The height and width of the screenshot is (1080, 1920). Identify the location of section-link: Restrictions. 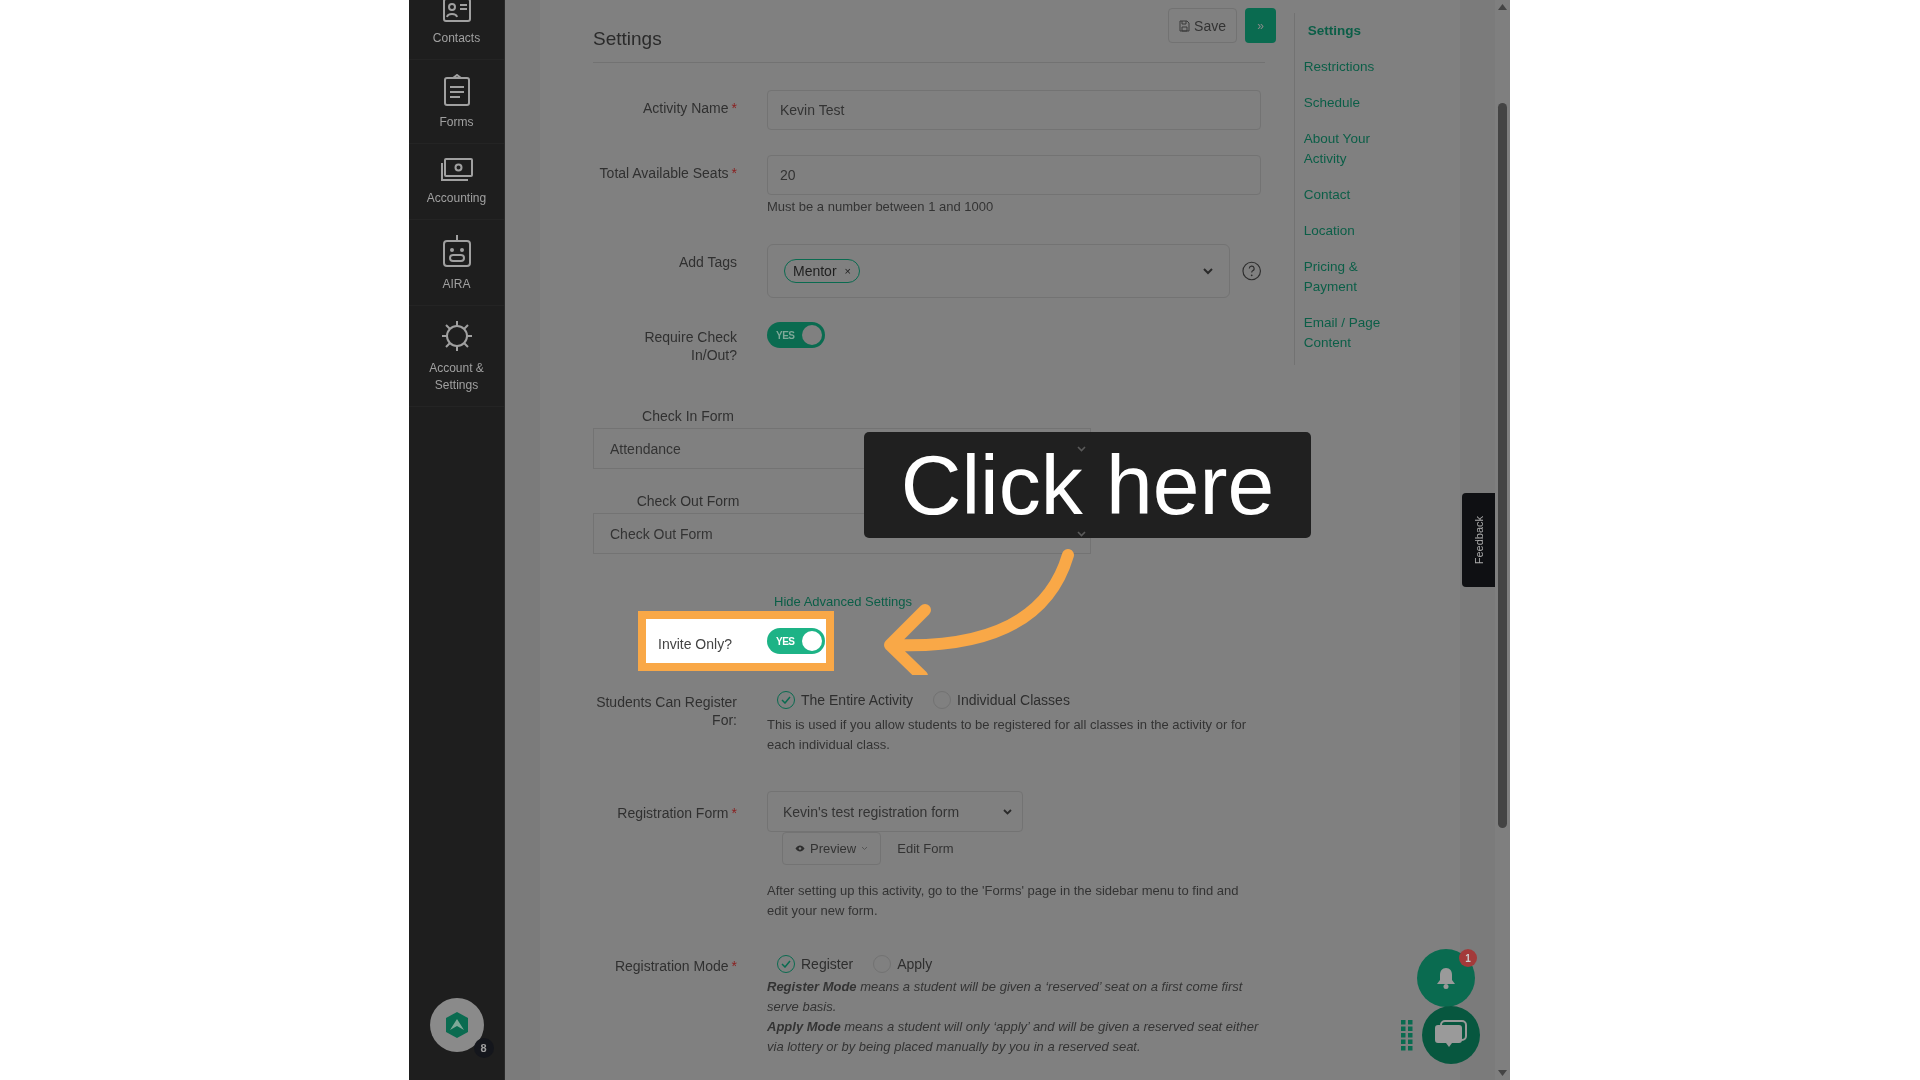
(1348, 67).